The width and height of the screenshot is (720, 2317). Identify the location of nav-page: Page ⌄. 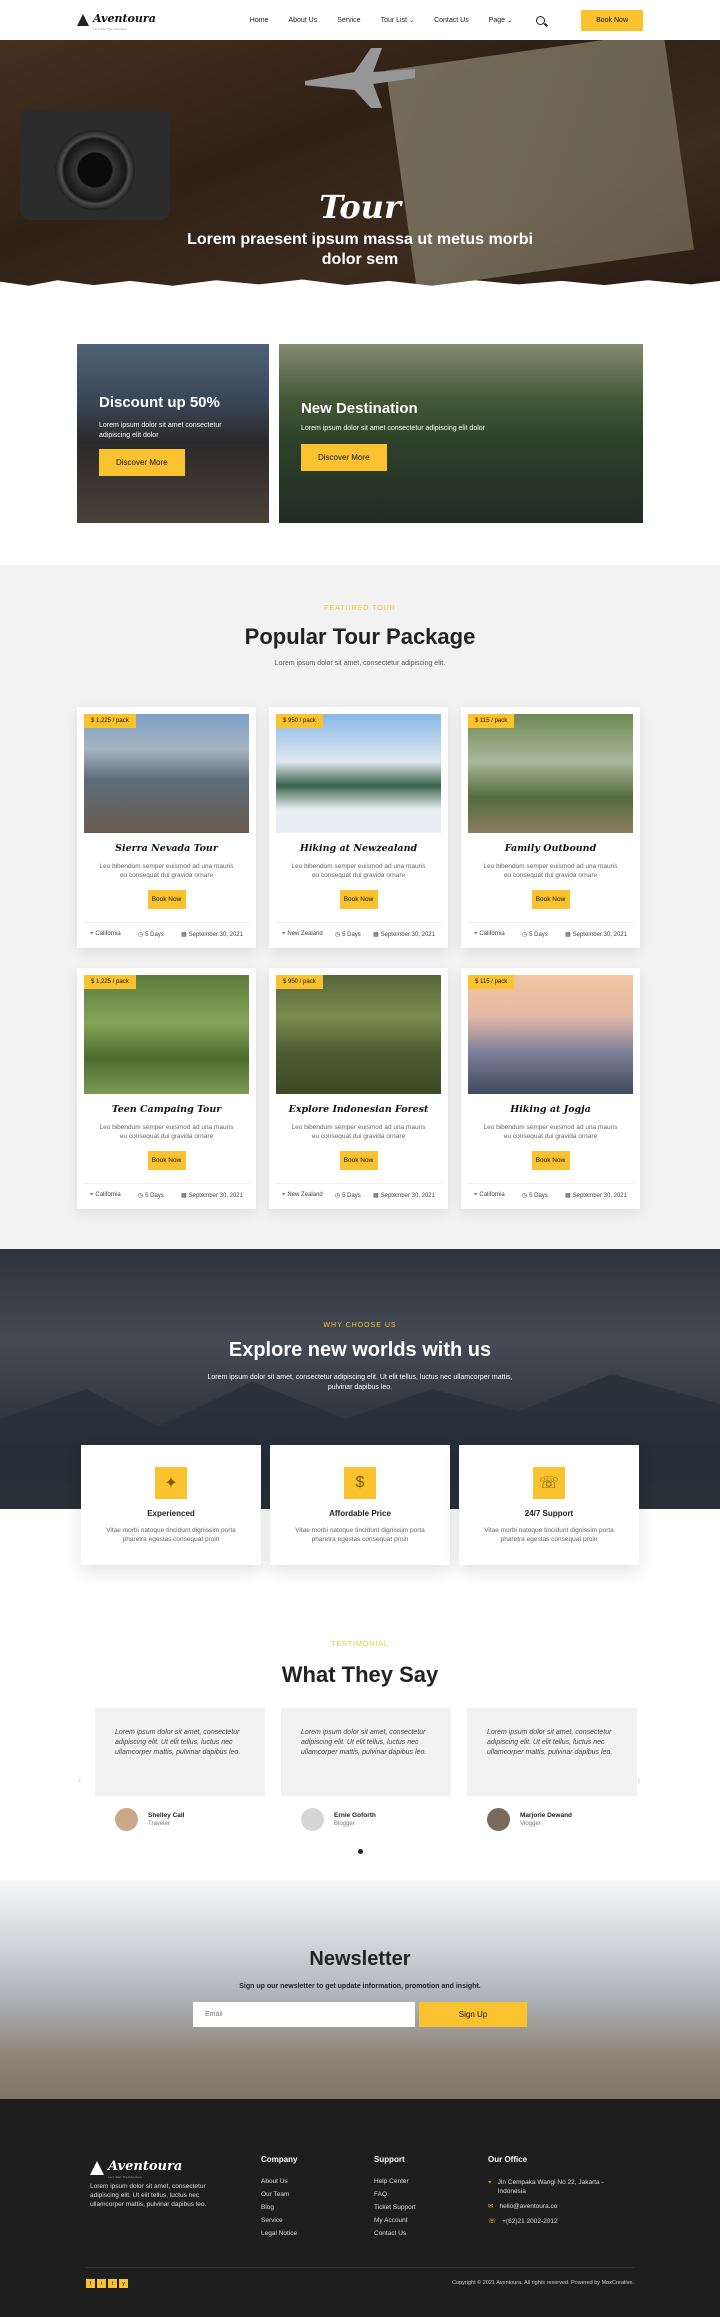
(500, 20).